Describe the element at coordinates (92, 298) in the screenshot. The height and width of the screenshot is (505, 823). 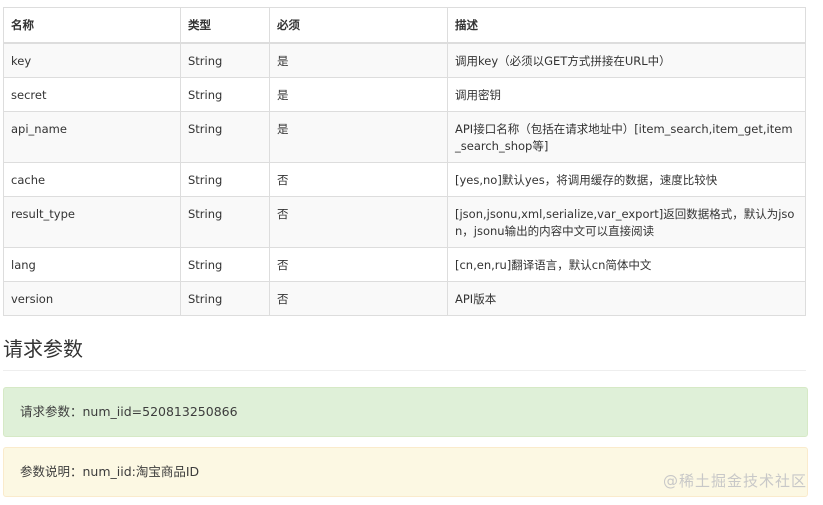
I see `param-name: version` at that location.